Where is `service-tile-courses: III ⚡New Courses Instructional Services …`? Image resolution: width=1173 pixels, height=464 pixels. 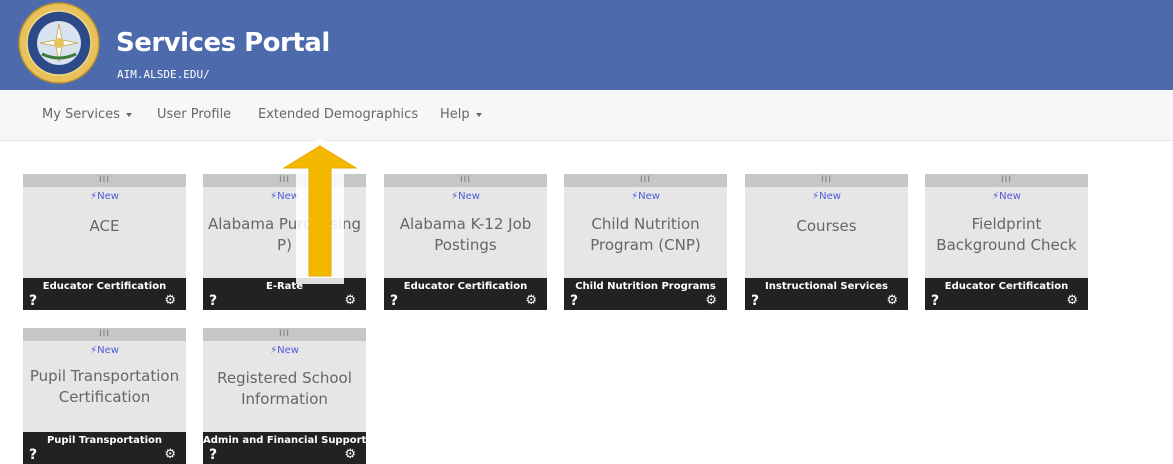
service-tile-courses: III ⚡New Courses Instructional Services … is located at coordinates (826, 242).